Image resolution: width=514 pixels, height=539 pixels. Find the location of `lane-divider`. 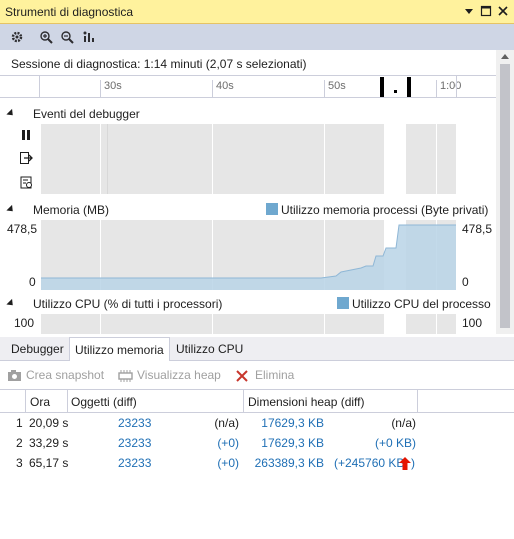

lane-divider is located at coordinates (107, 159).